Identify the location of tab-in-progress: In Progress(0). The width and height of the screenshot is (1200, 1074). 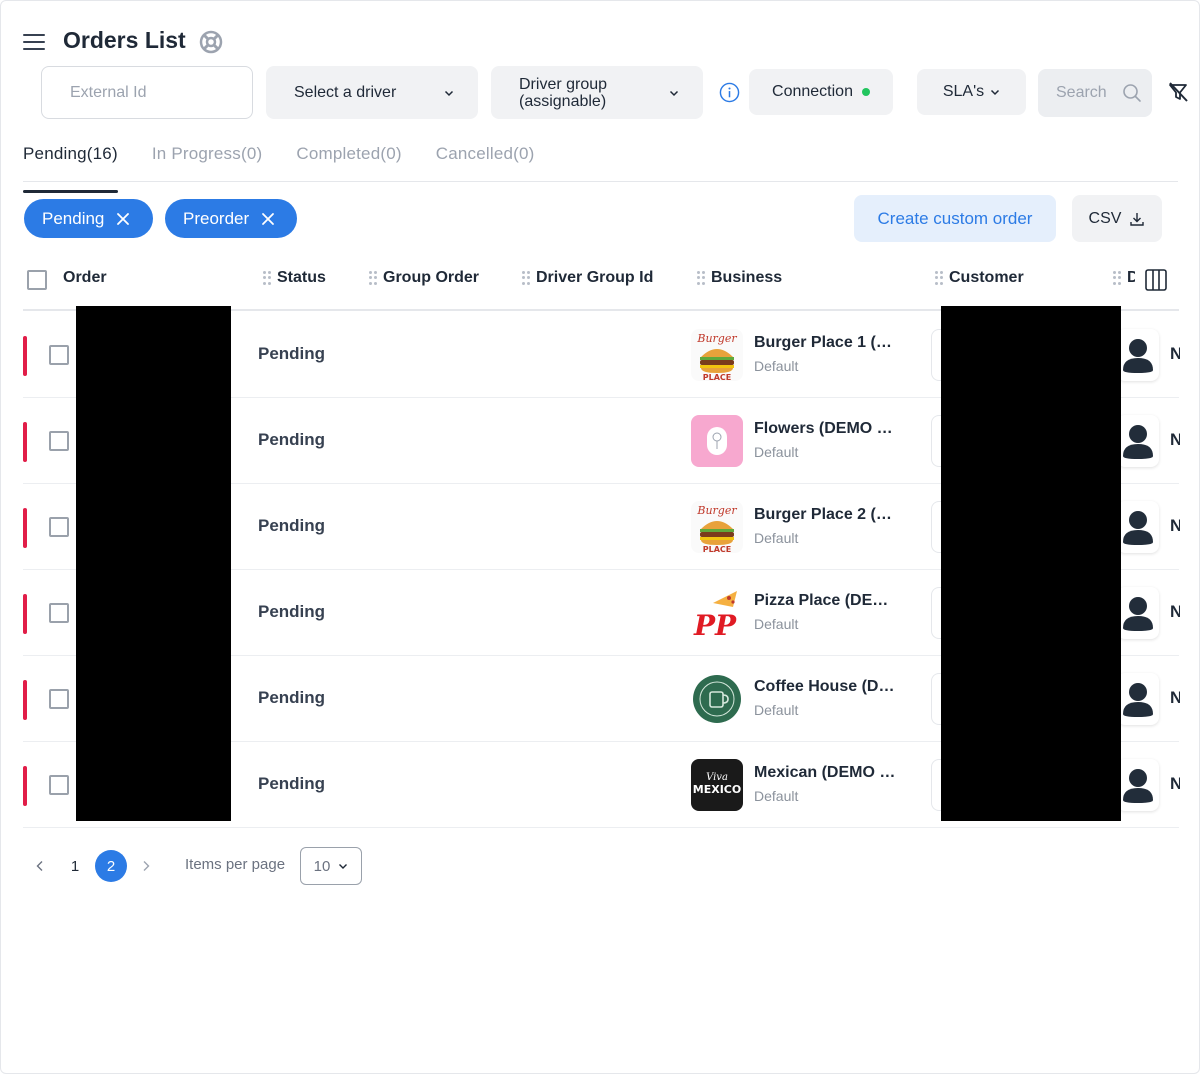
(207, 160).